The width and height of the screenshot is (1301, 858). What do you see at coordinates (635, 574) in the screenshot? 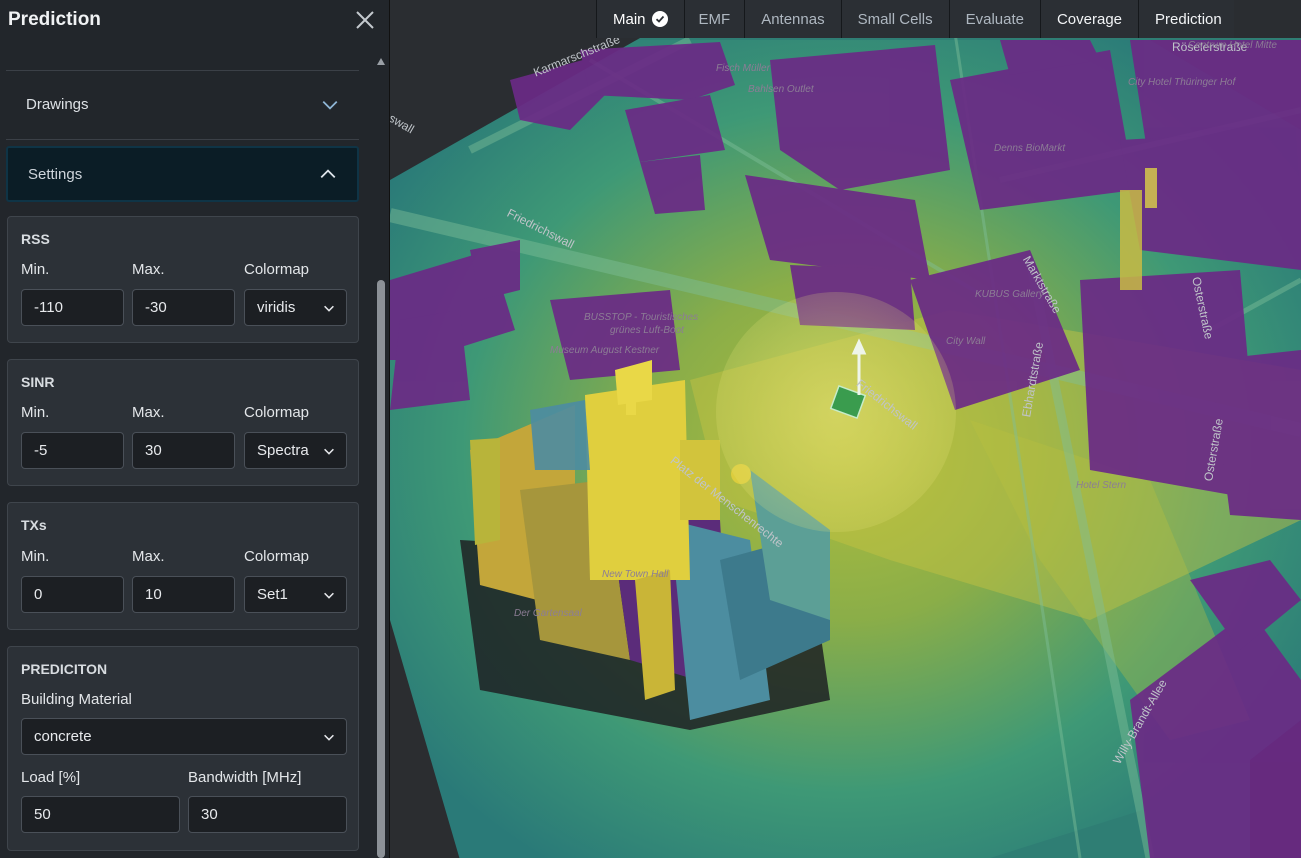
I see `poi-label: New Town Hall` at bounding box center [635, 574].